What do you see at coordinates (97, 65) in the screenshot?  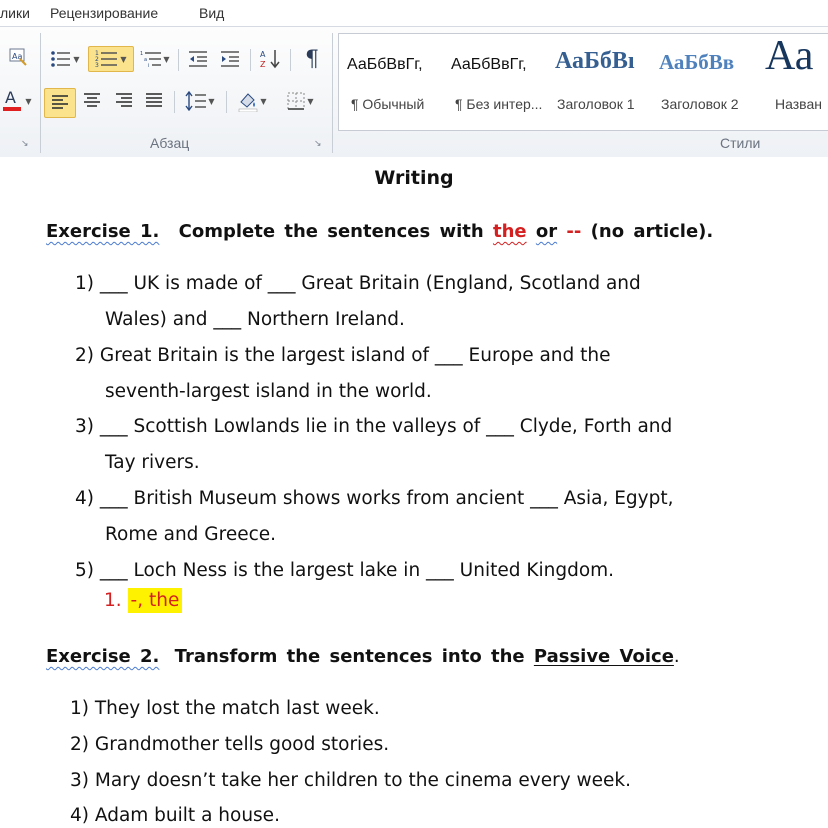 I see `svg-text: 3` at bounding box center [97, 65].